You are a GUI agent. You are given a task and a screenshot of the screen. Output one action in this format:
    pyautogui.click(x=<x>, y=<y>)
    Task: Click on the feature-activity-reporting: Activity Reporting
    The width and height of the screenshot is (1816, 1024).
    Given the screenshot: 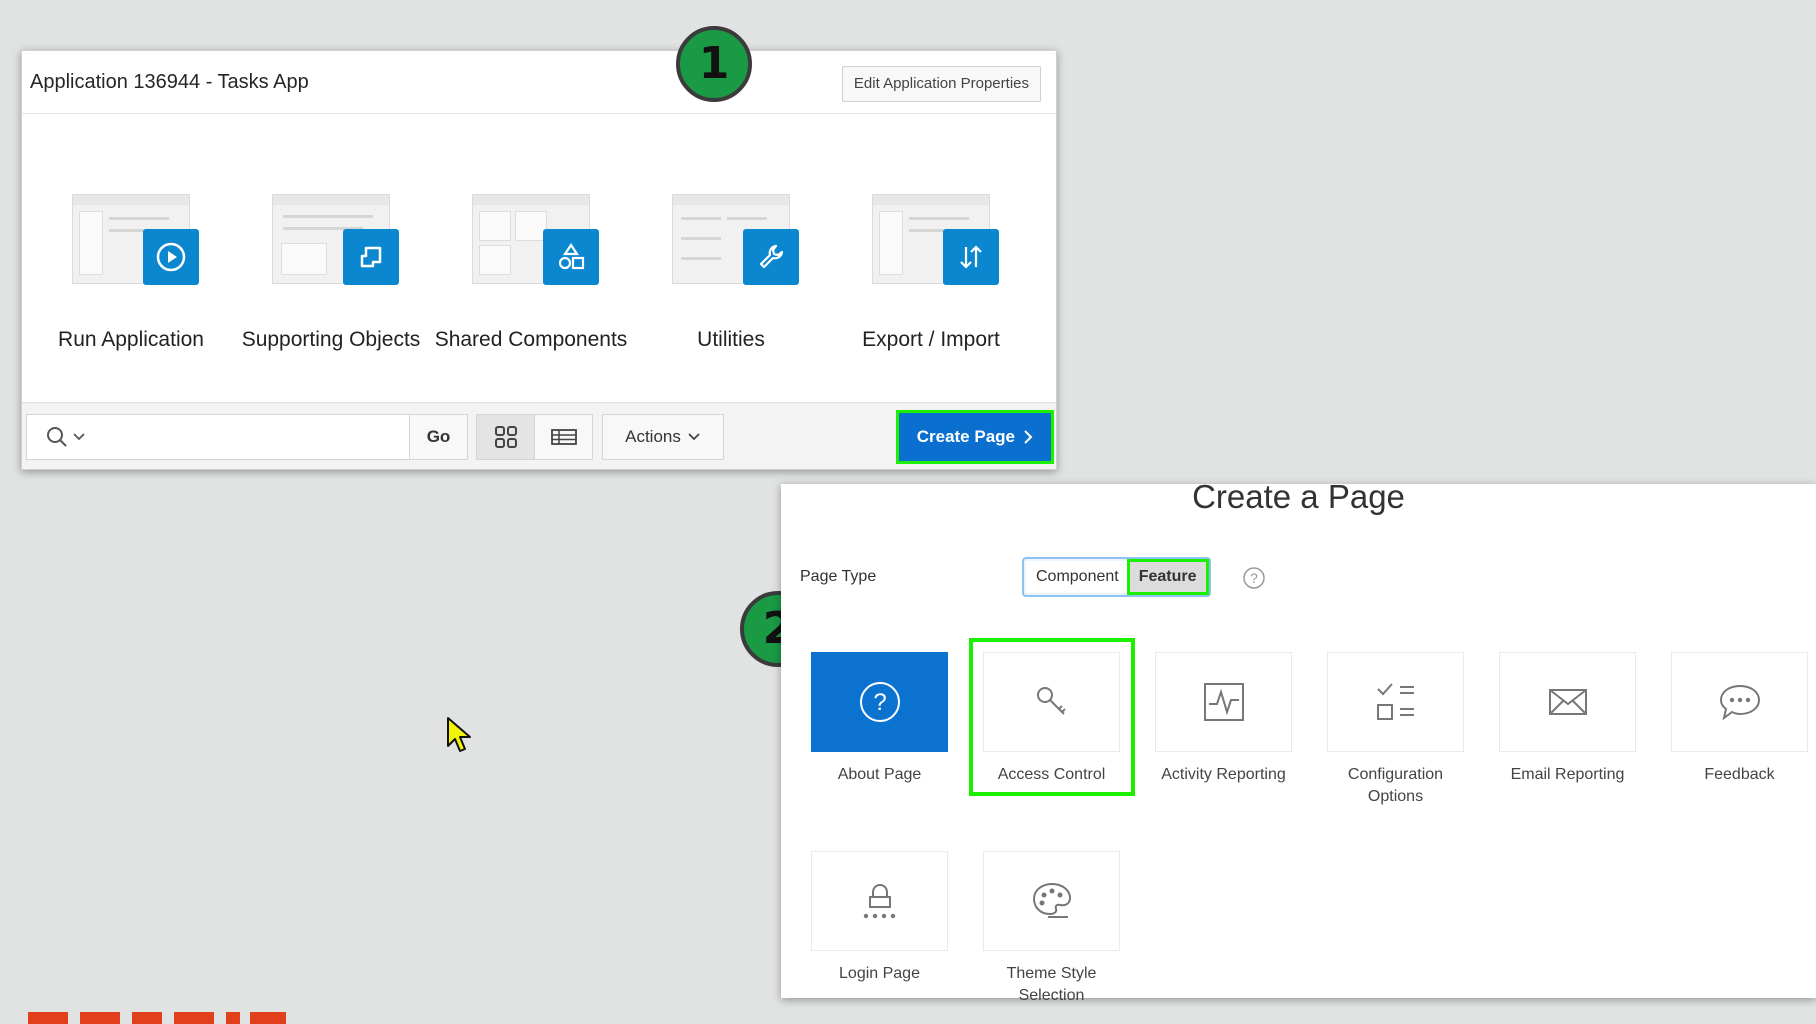 What is the action you would take?
    pyautogui.click(x=1223, y=719)
    